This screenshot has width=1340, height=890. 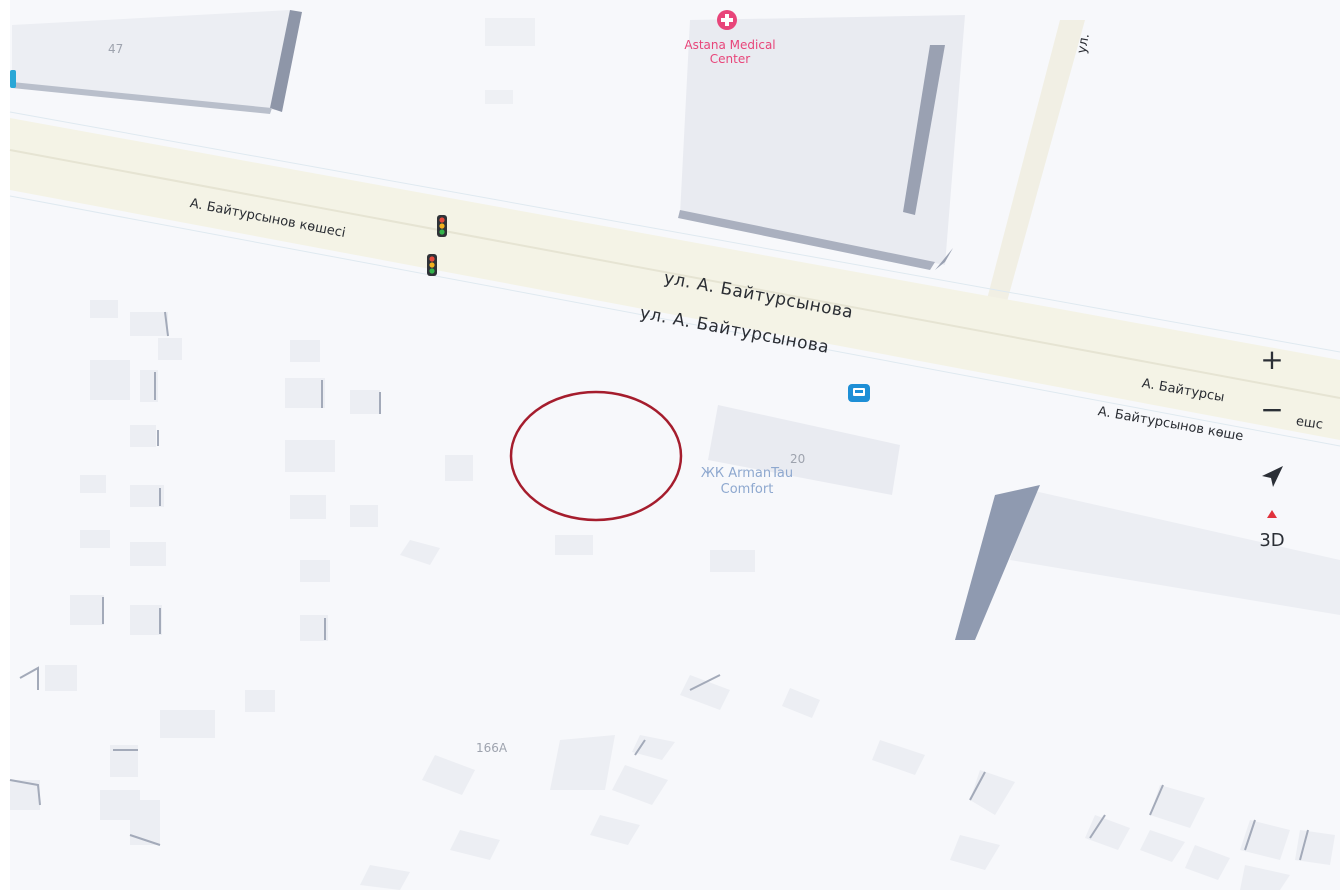 I want to click on toggle-3d-label: 3D, so click(x=1272, y=540).